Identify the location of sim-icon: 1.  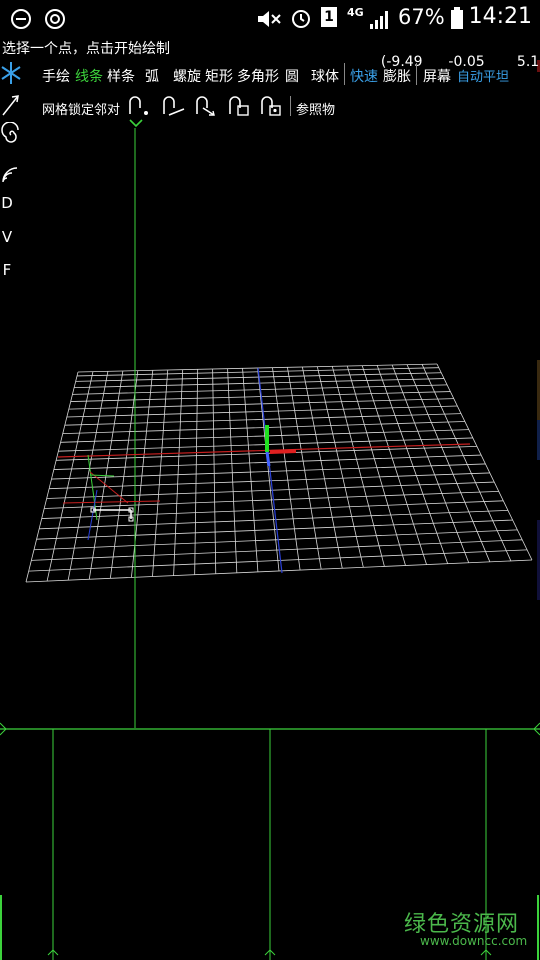
(329, 17).